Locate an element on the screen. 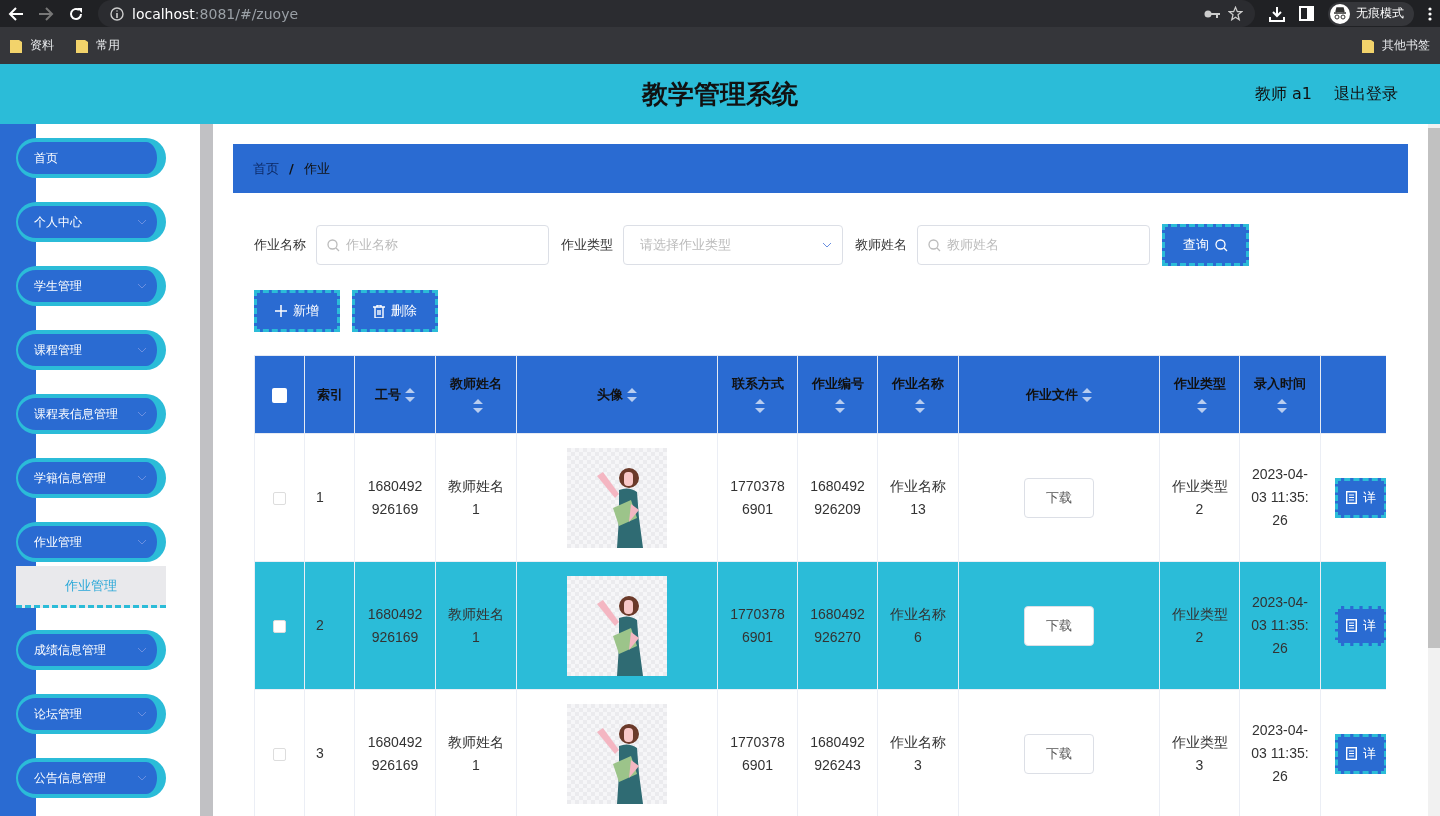 The image size is (1440, 816). column-header: 录入时间 is located at coordinates (1280, 383).